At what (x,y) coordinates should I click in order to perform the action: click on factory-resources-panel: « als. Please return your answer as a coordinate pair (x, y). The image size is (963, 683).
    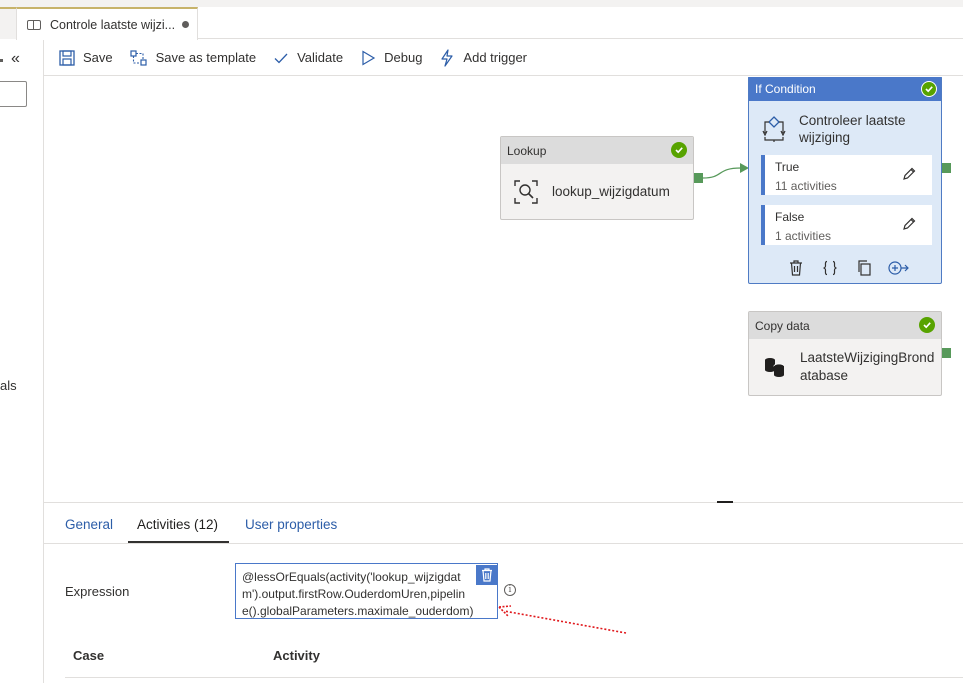
    Looking at the image, I should click on (22, 361).